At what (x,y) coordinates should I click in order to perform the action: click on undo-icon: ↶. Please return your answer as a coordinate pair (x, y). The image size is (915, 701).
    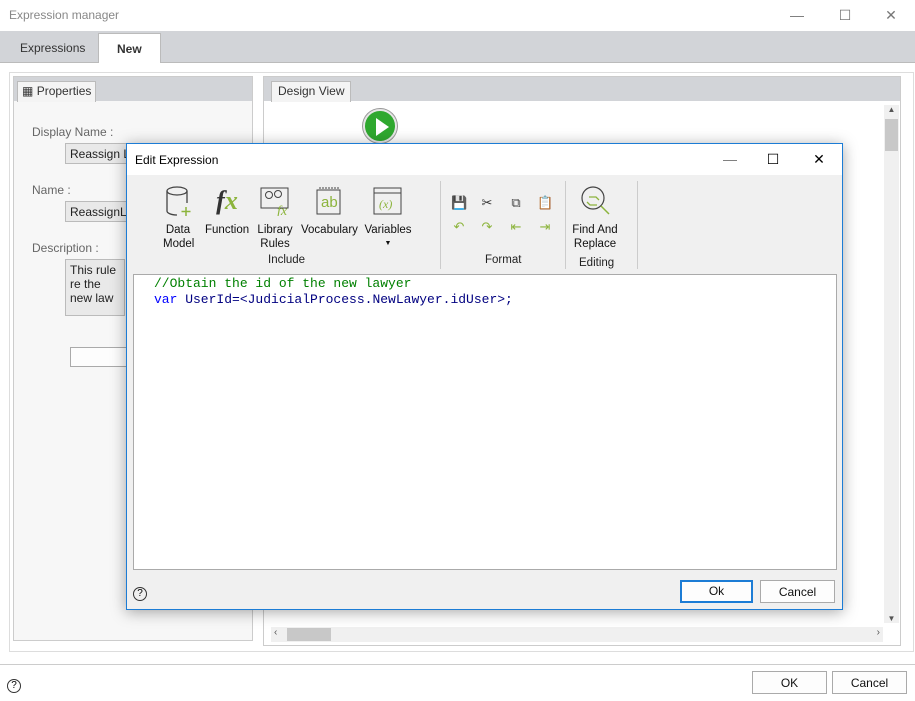
    Looking at the image, I should click on (459, 227).